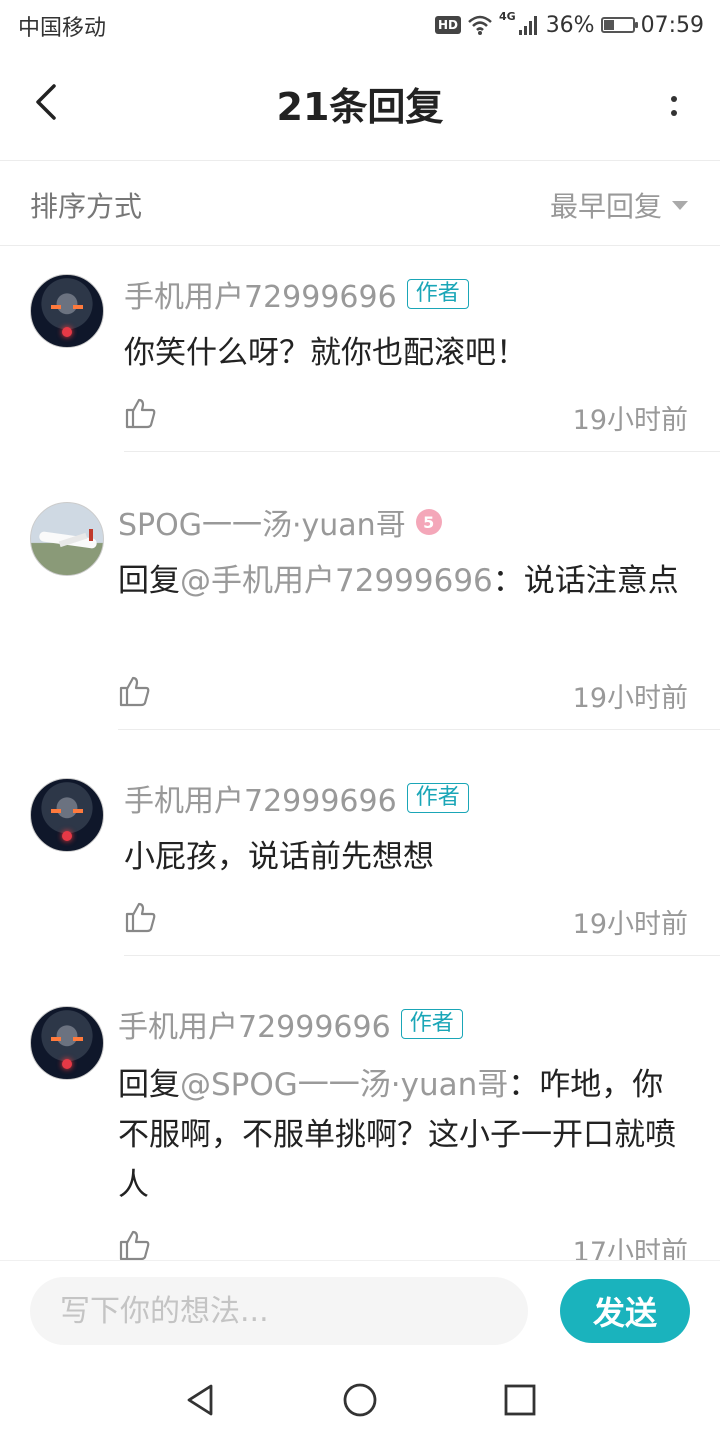 The image size is (720, 1440). What do you see at coordinates (619, 25) in the screenshot?
I see `battery-icon` at bounding box center [619, 25].